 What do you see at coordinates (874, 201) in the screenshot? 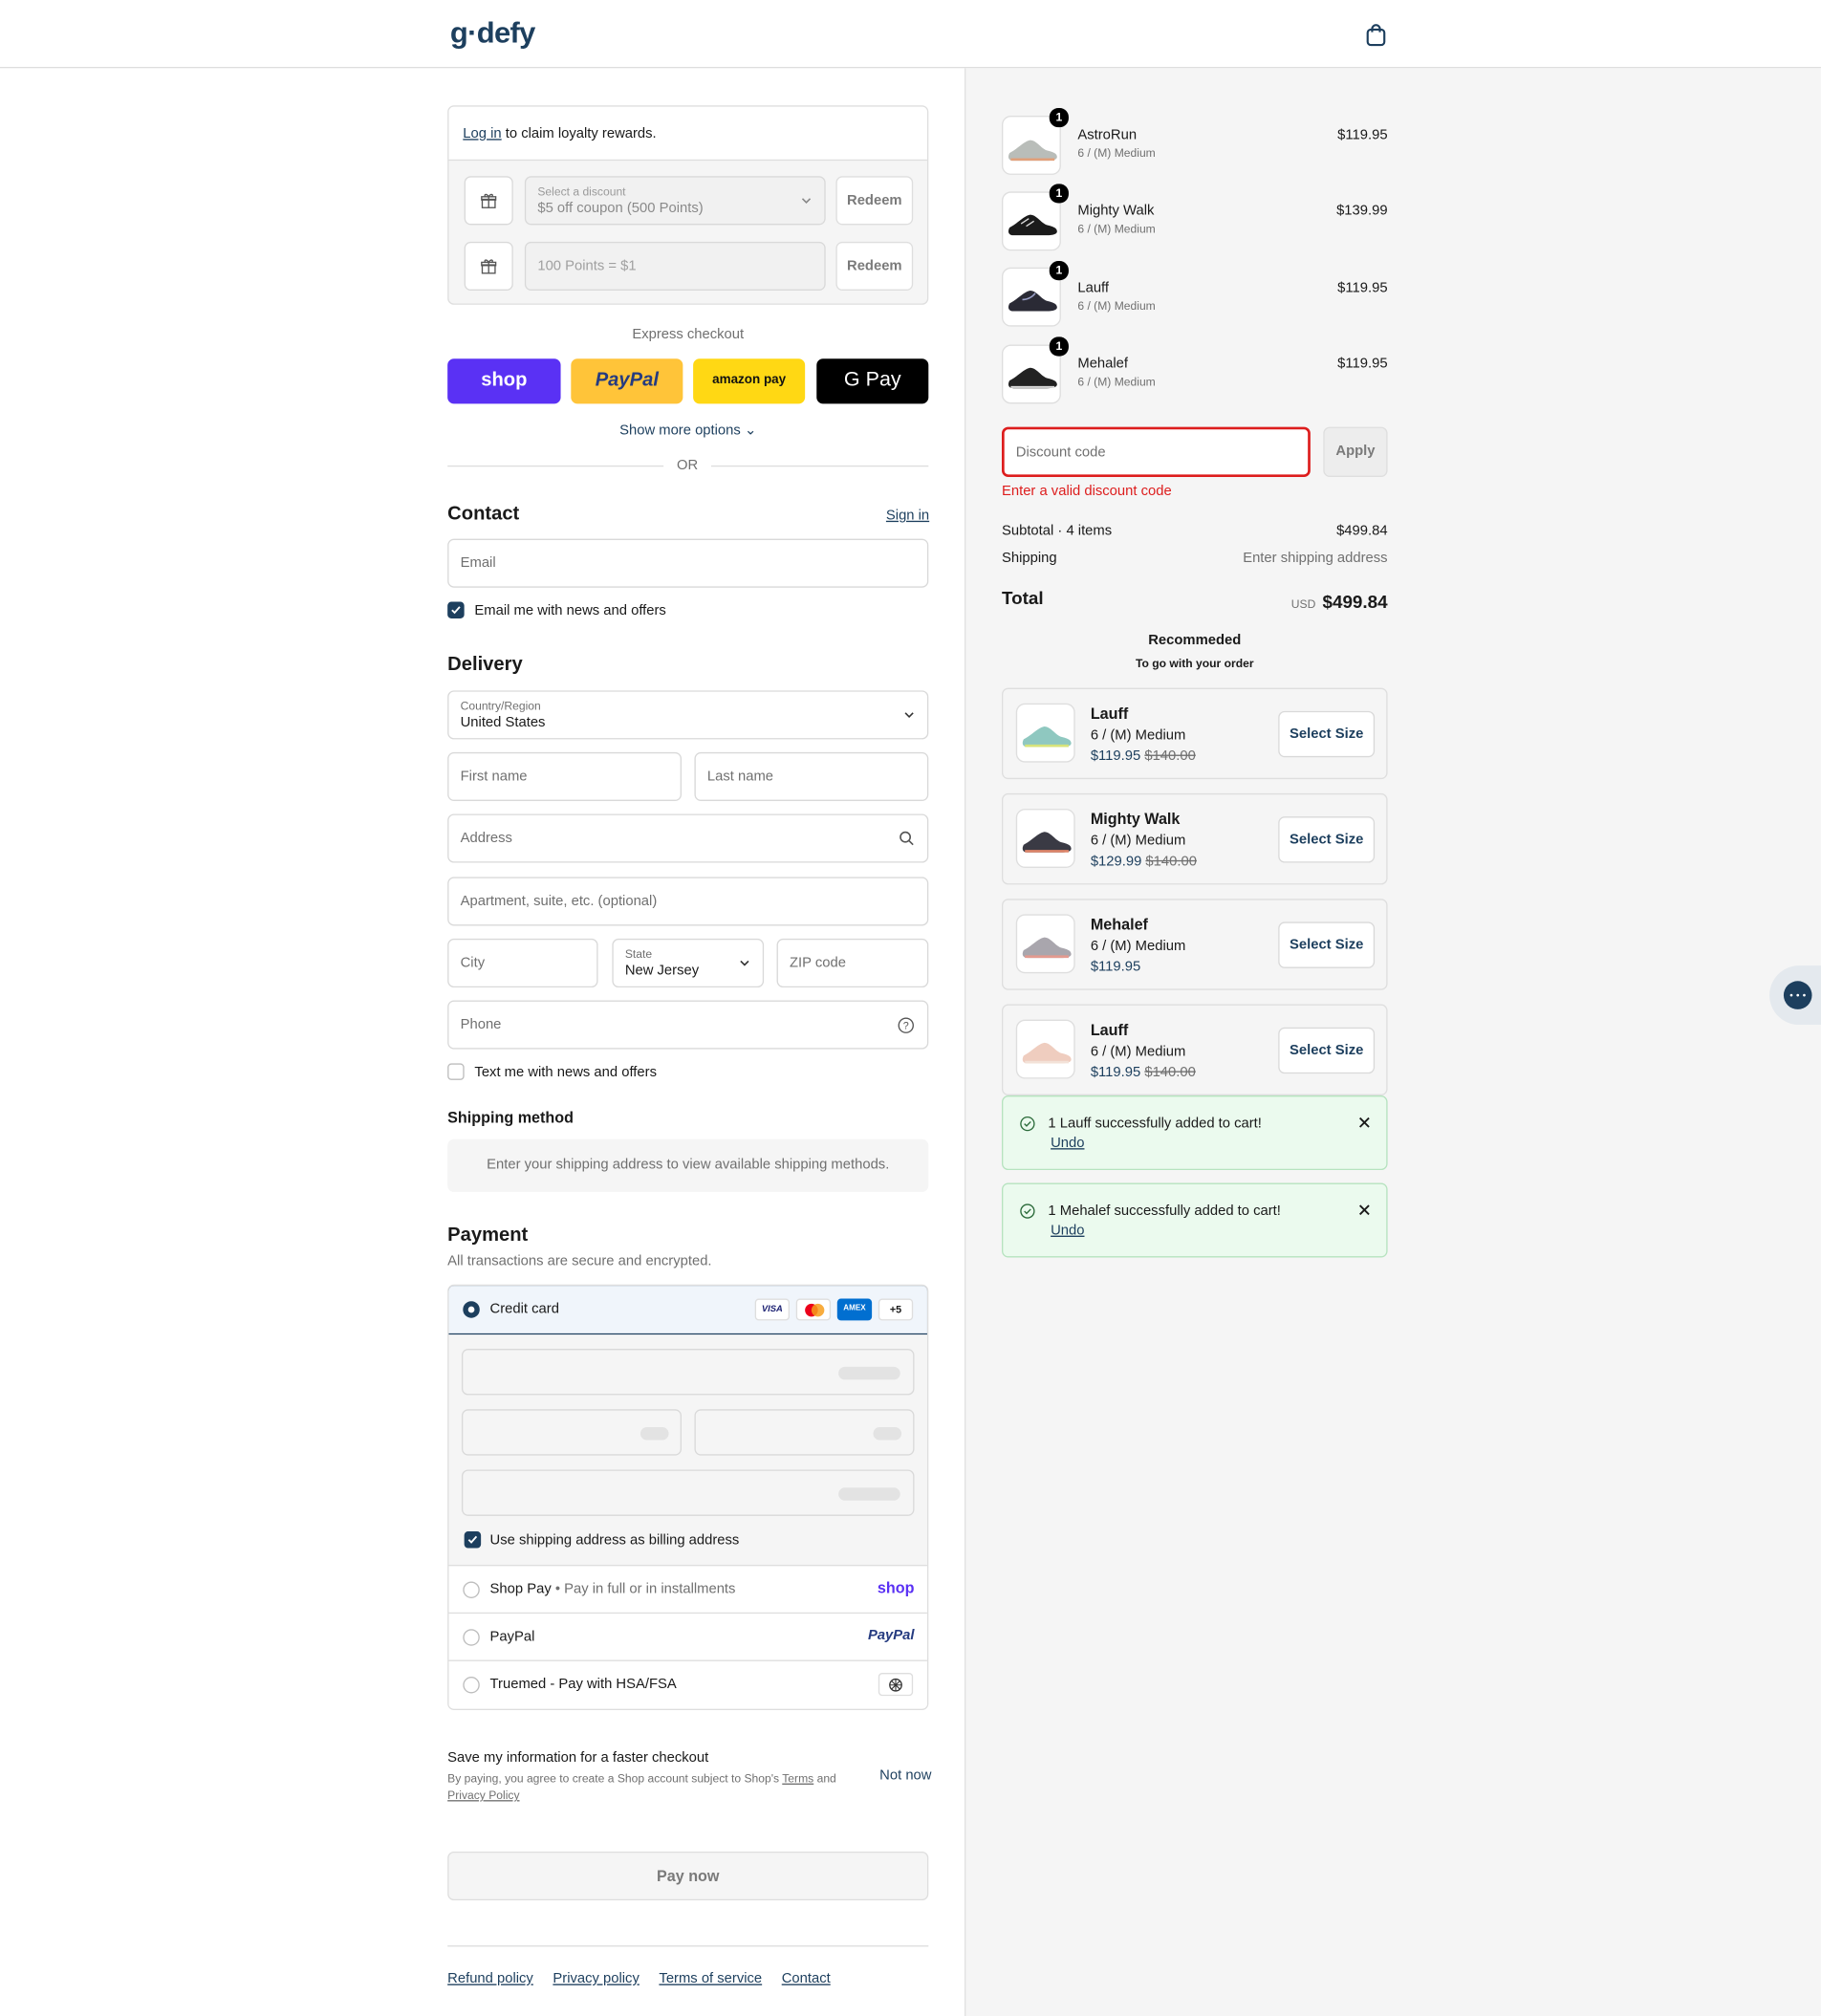
I see `redeem-button: Redeem` at bounding box center [874, 201].